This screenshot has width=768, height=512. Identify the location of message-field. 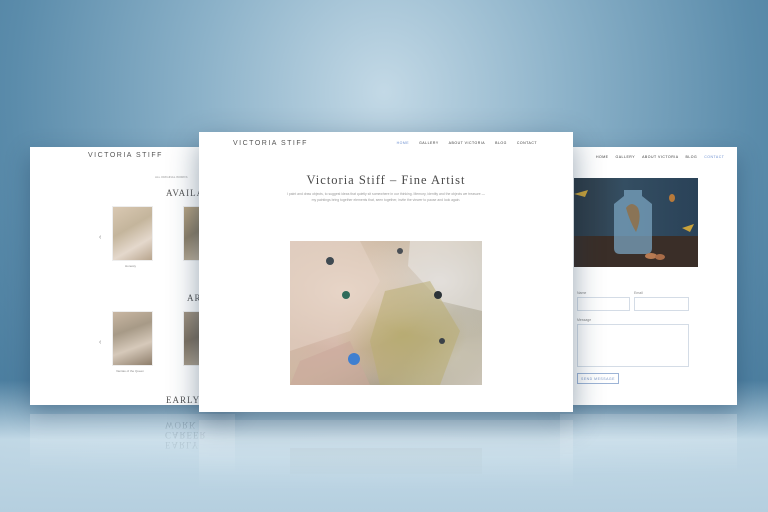
(633, 345).